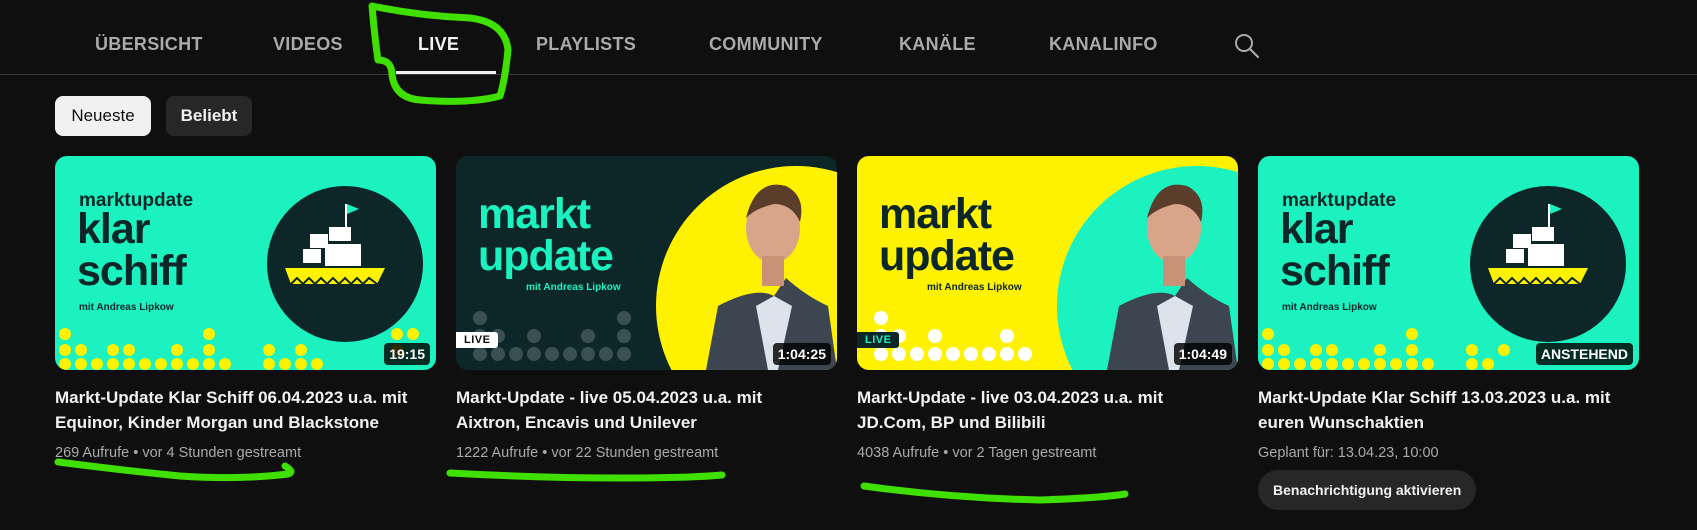 Image resolution: width=1697 pixels, height=530 pixels. What do you see at coordinates (1584, 354) in the screenshot?
I see `upcoming-badge: ANSTEHEND` at bounding box center [1584, 354].